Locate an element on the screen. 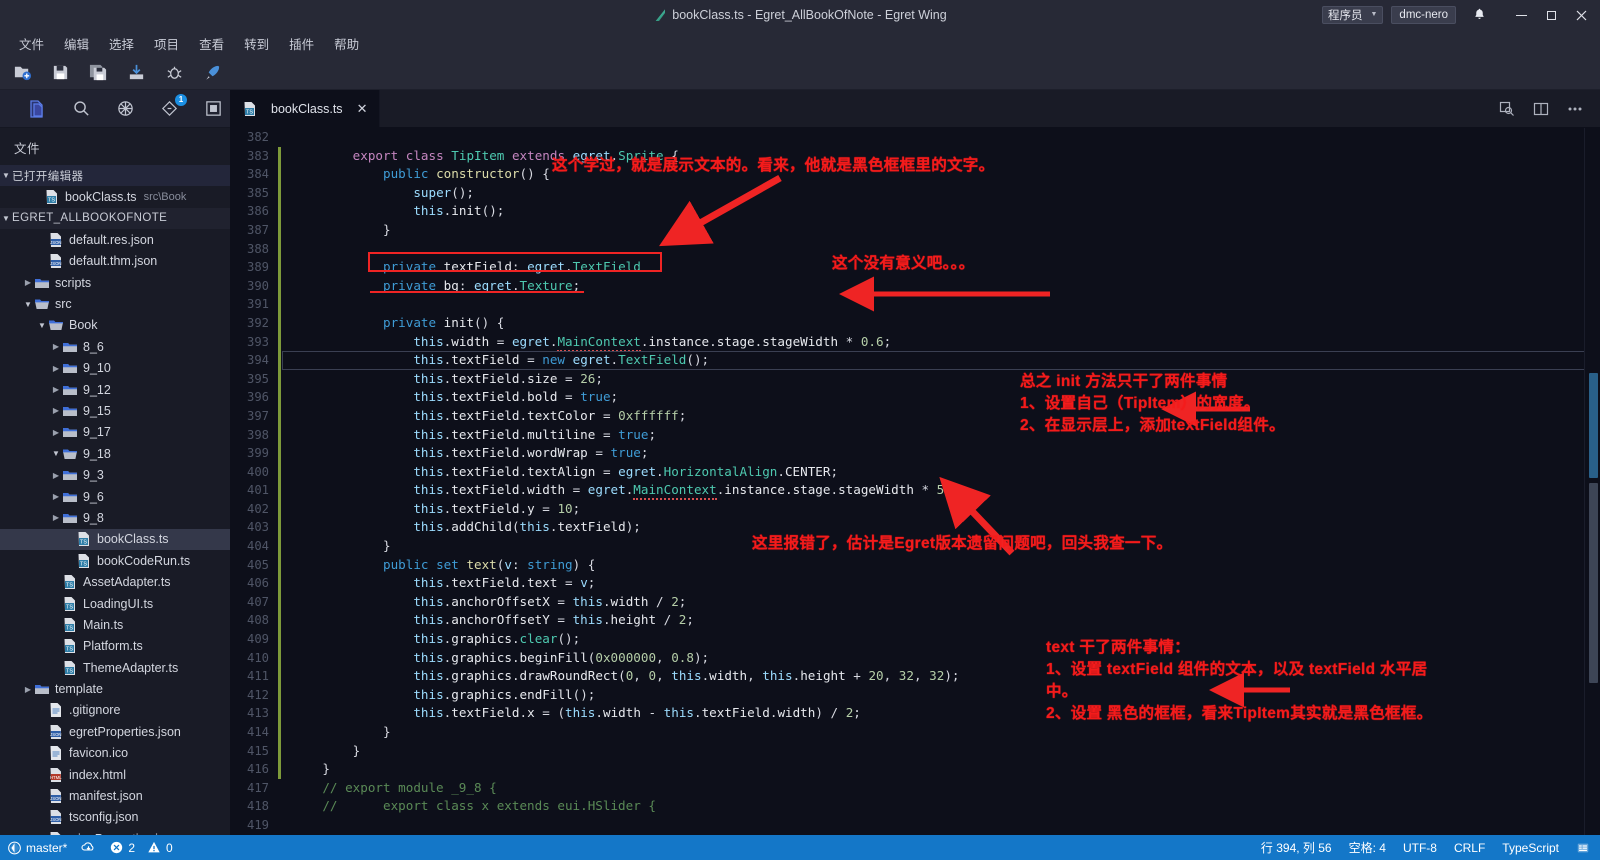  tree-item-bookCodeRun.ts: TS bookCodeRun.ts is located at coordinates (115, 560).